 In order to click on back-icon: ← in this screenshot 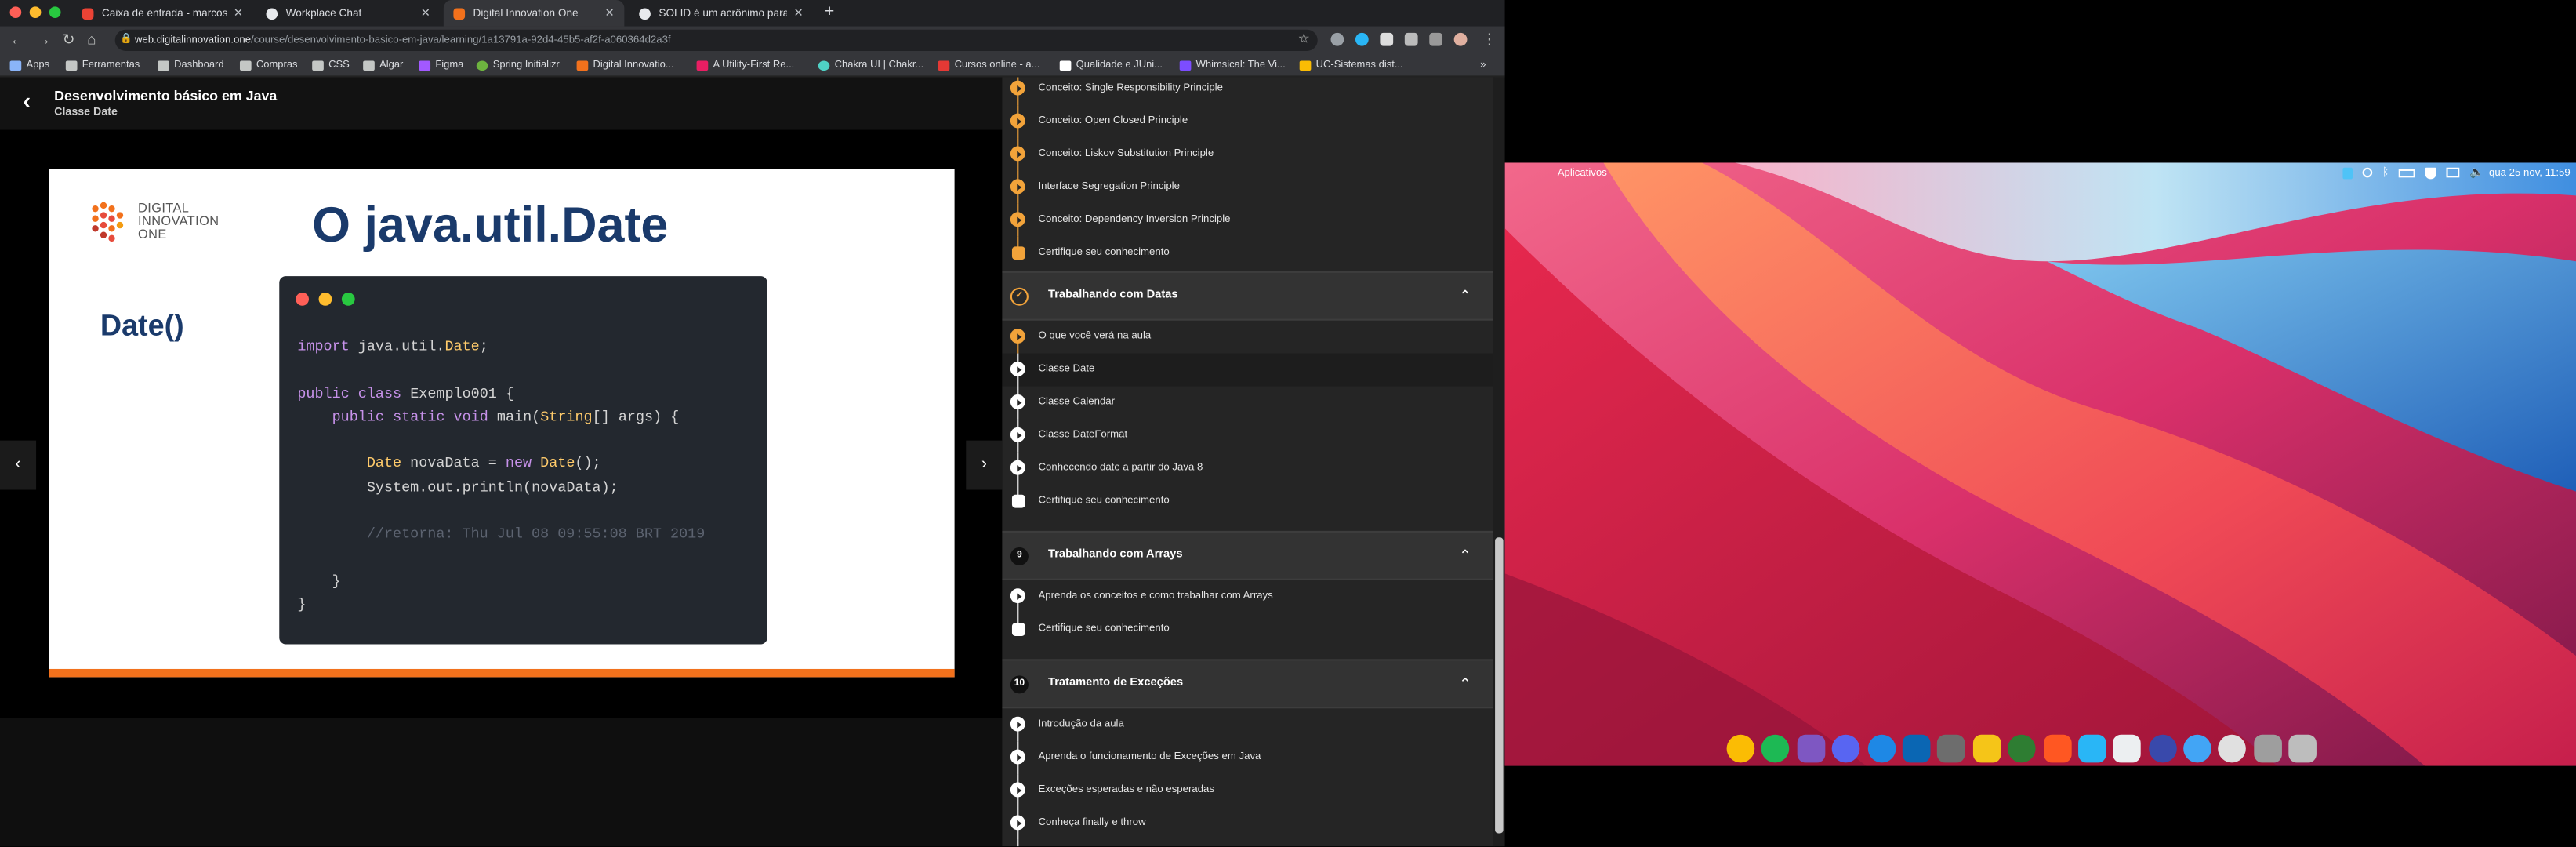, I will do `click(17, 39)`.